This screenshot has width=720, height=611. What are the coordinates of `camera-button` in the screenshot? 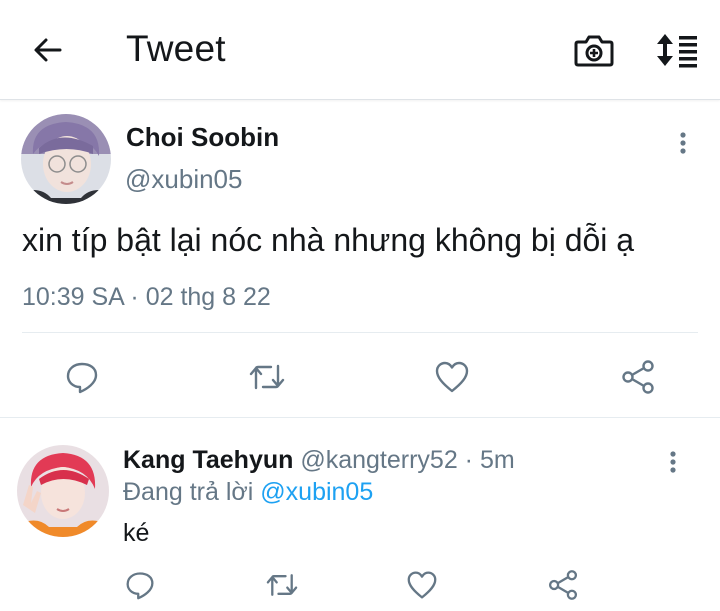 It's located at (594, 50).